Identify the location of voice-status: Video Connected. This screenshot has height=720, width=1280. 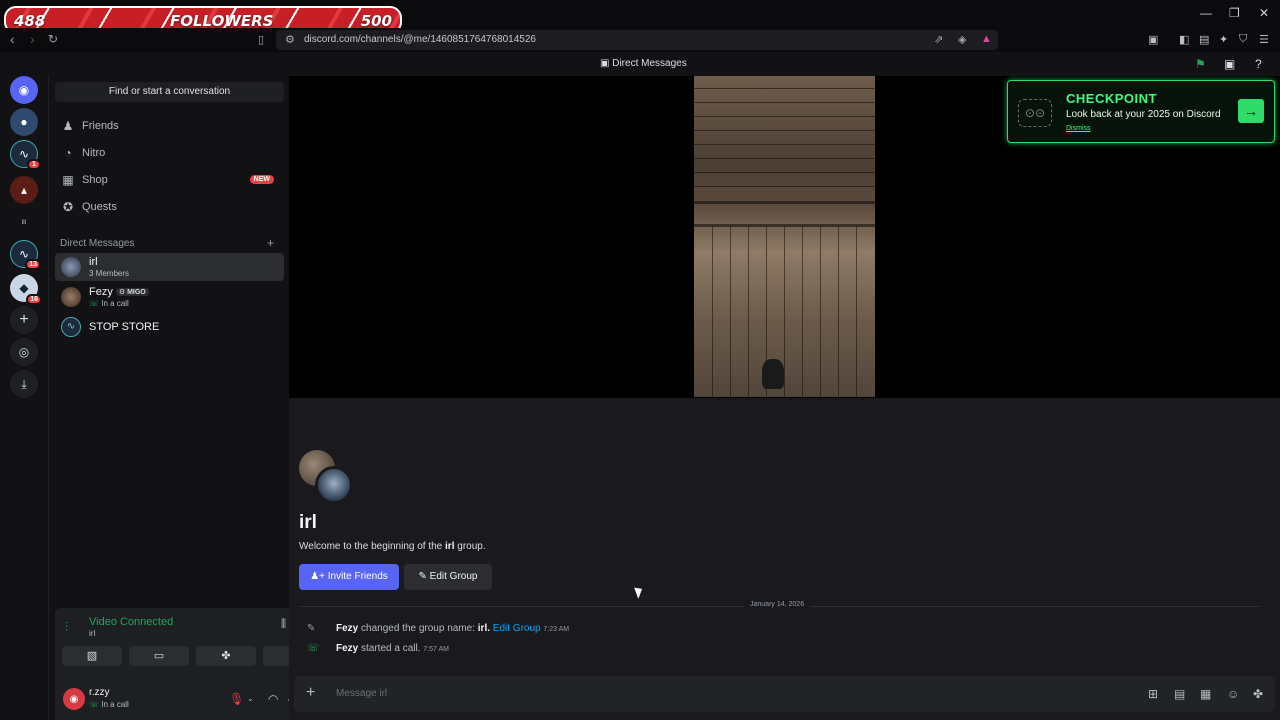
(131, 622).